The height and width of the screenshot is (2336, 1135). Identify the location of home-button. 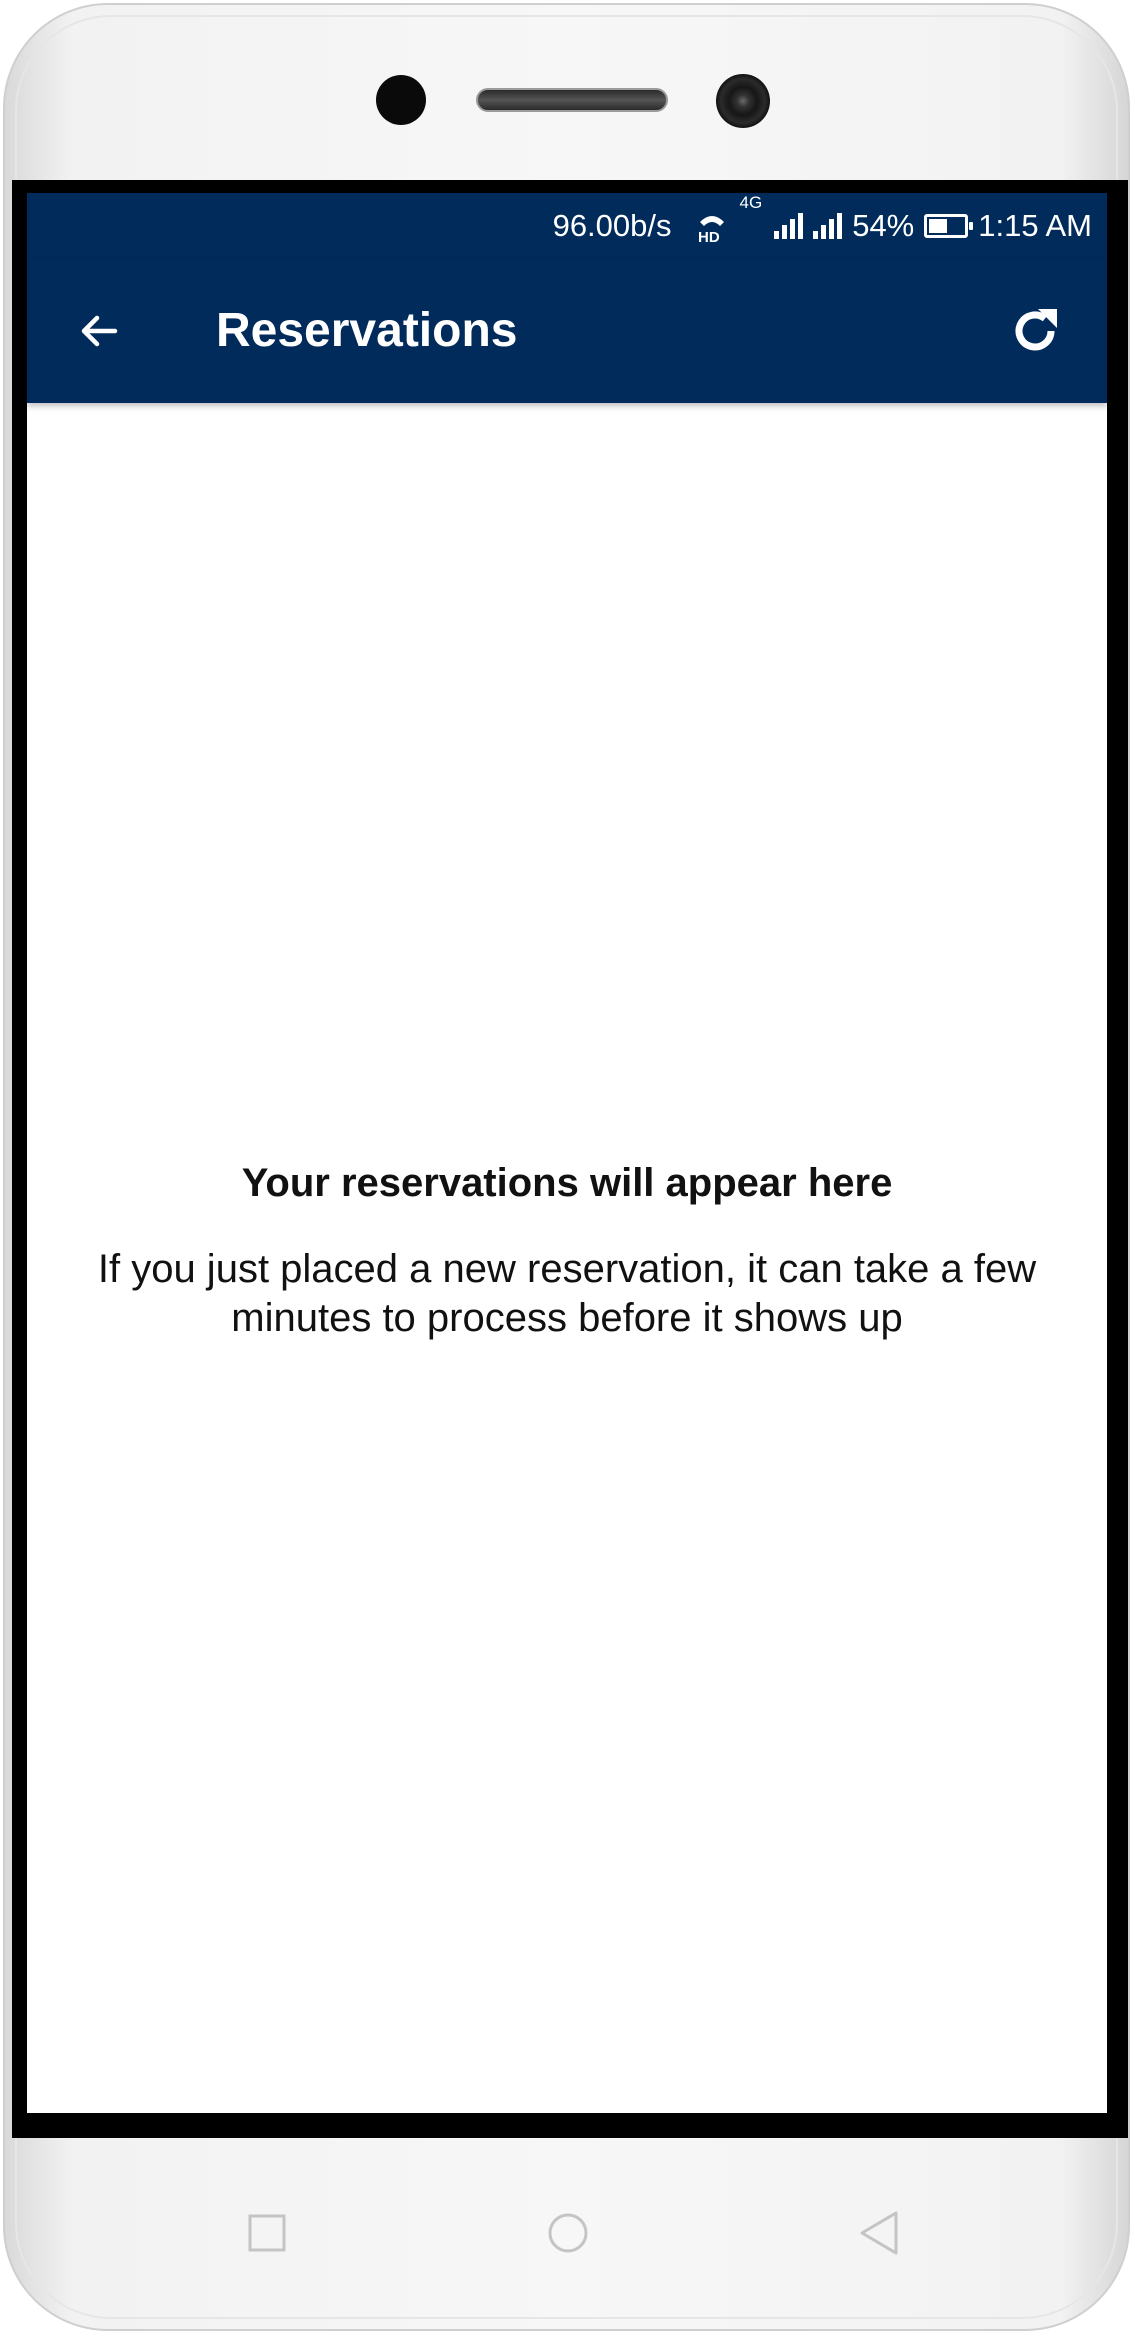
(568, 2233).